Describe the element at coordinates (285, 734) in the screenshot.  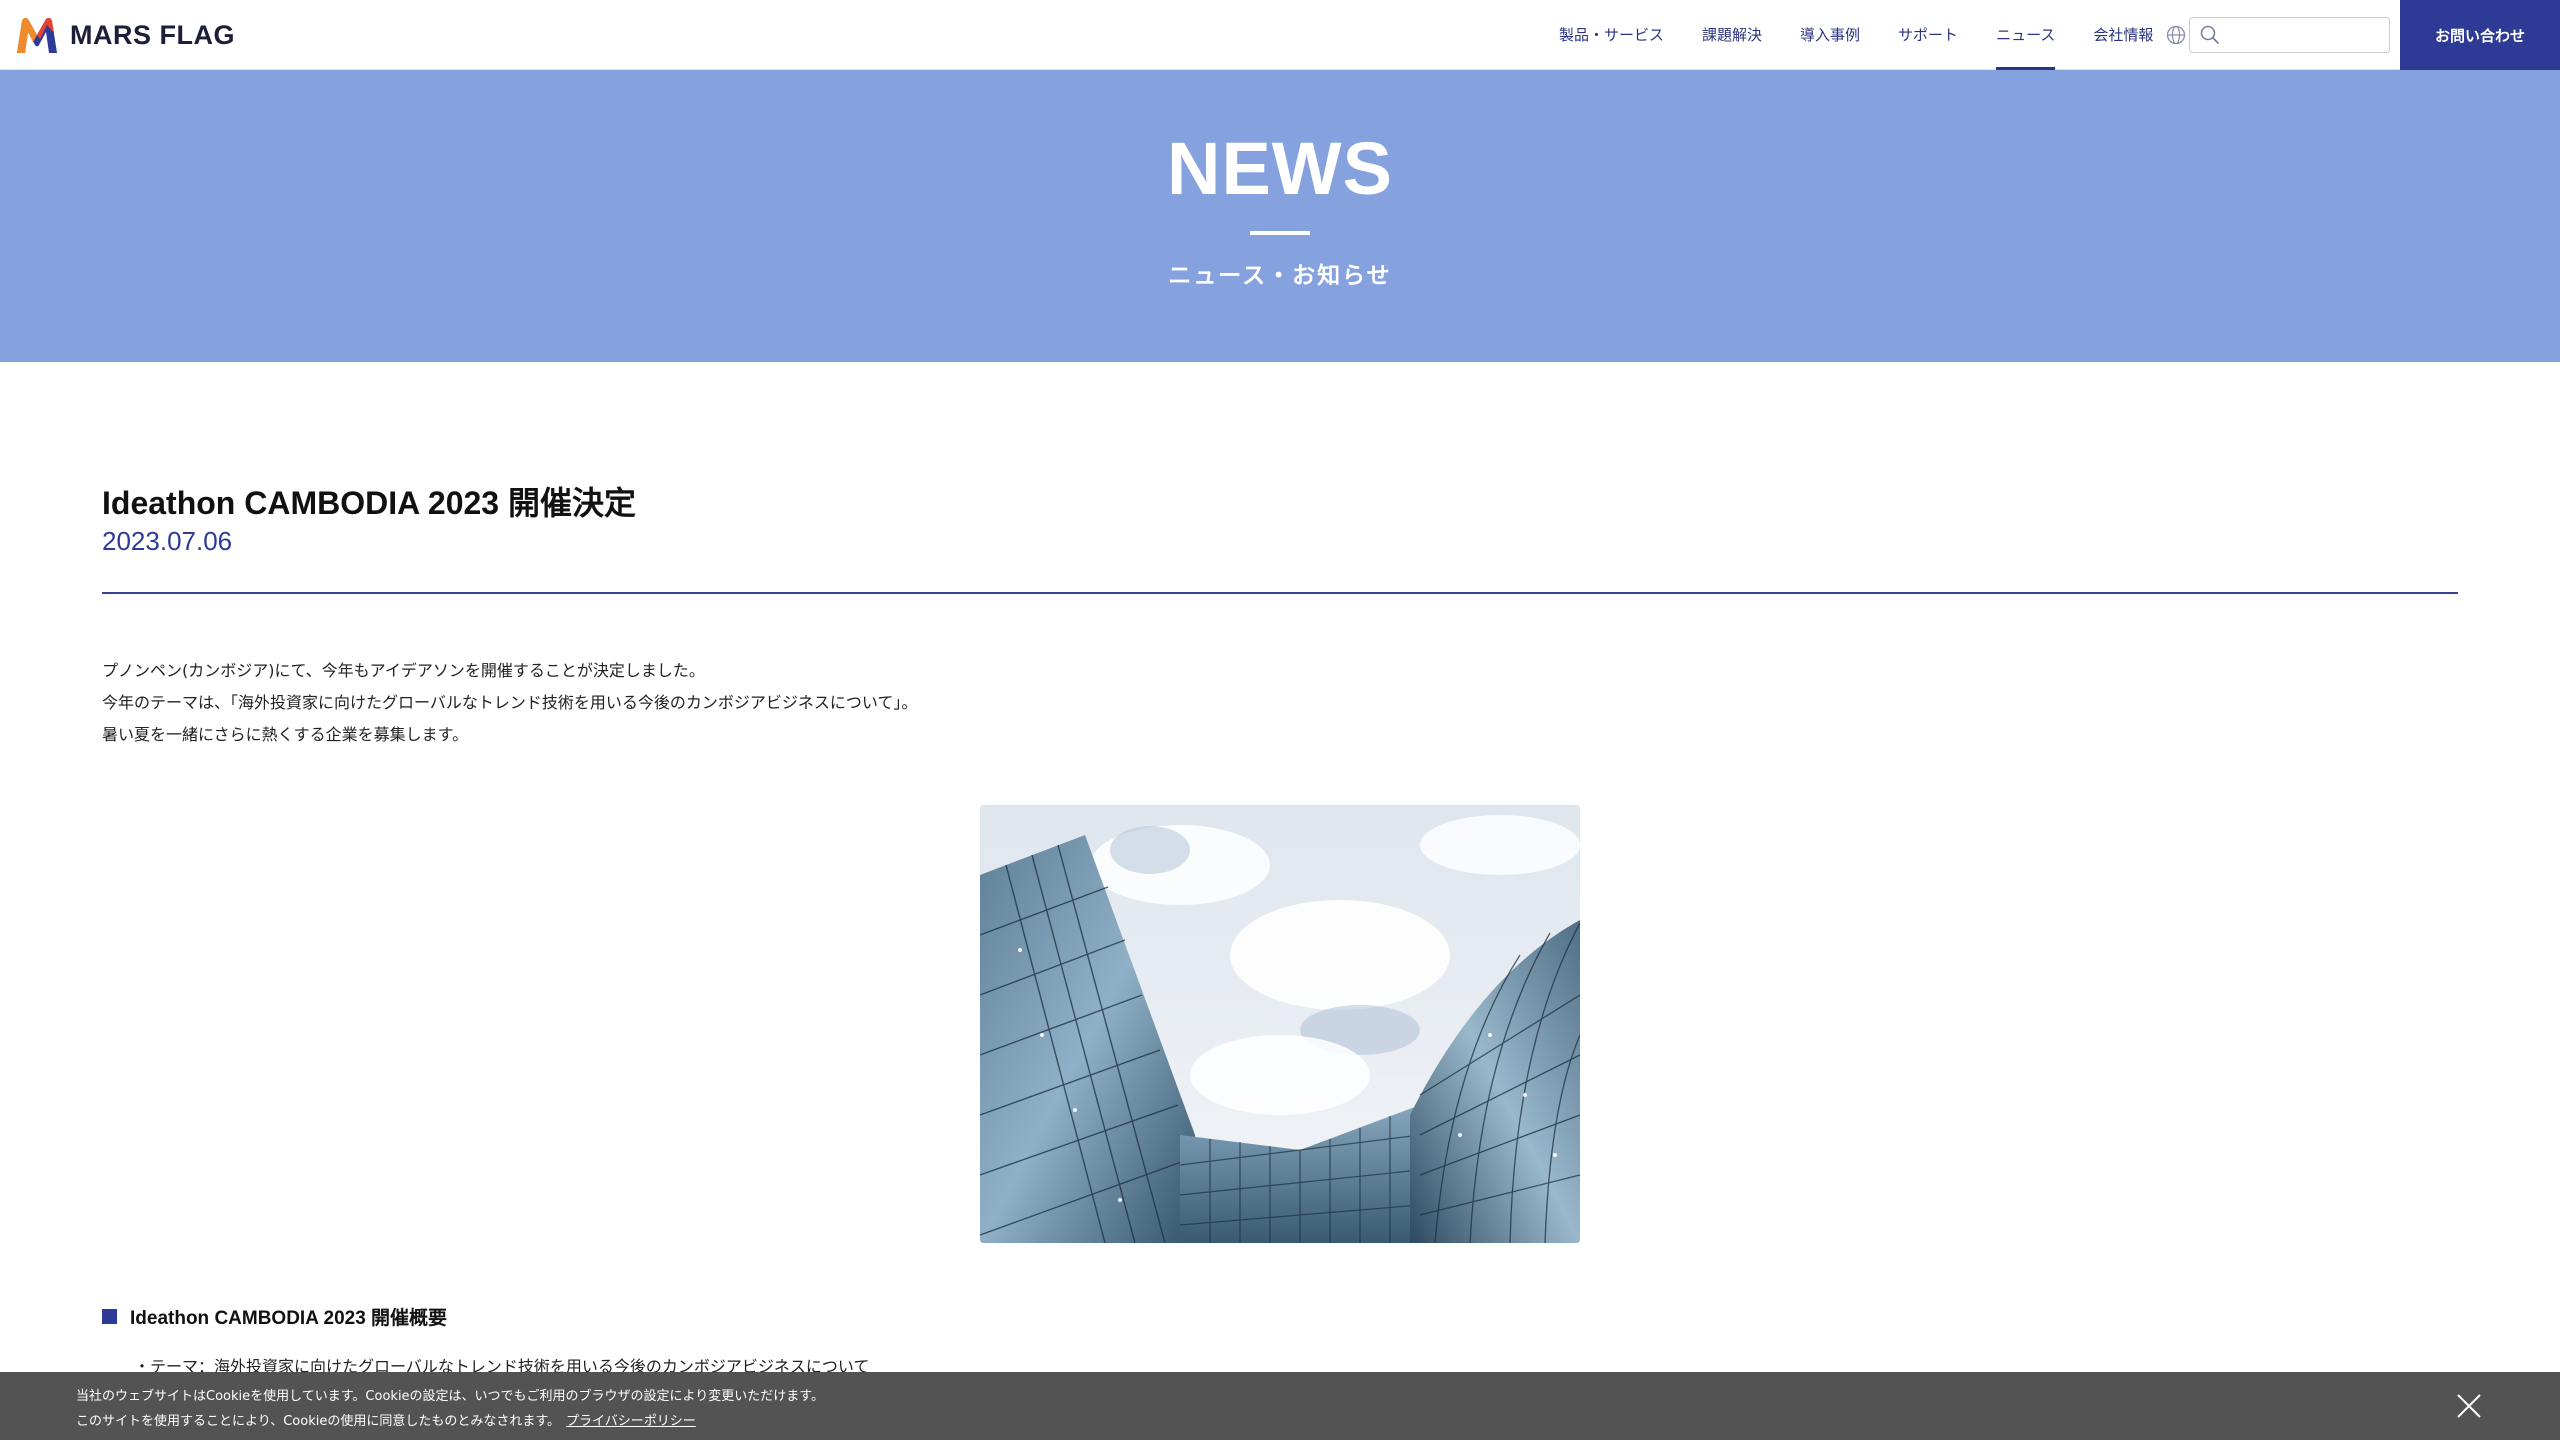
I see `article-paragraph: 暑い夏を一緒にさらに熱くする企業を募集します。` at that location.